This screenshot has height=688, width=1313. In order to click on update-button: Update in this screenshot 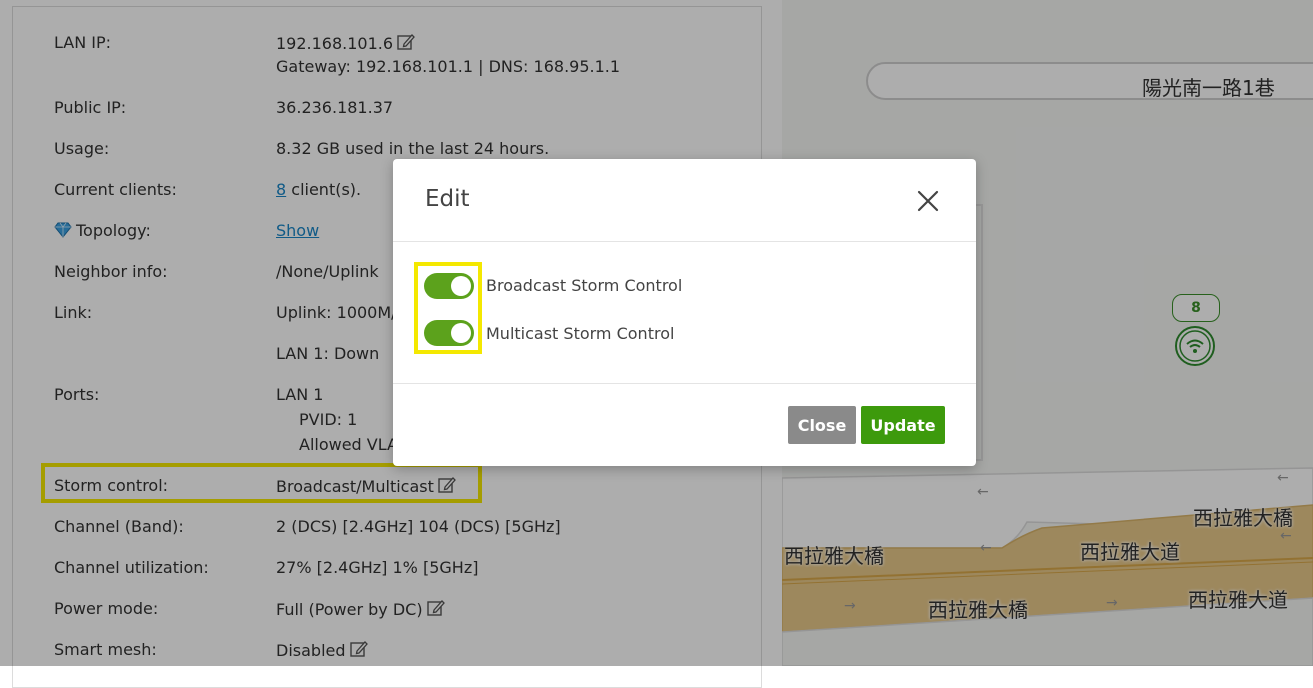, I will do `click(903, 425)`.